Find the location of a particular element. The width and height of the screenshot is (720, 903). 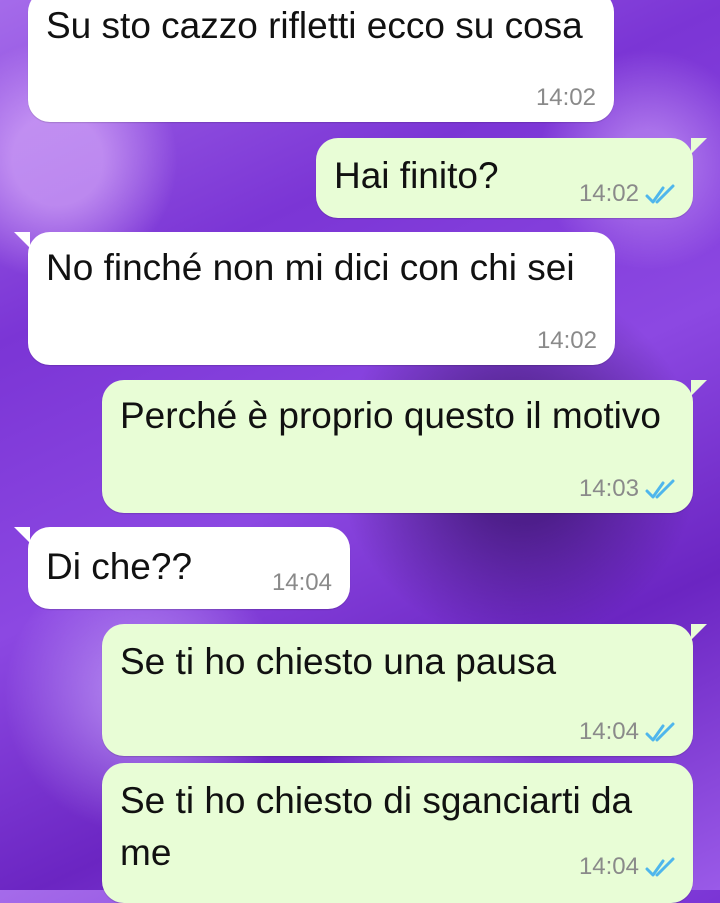

message-bubble-incoming: Su sto cazzo rifletti ecco su cosa 14:02 is located at coordinates (321, 61).